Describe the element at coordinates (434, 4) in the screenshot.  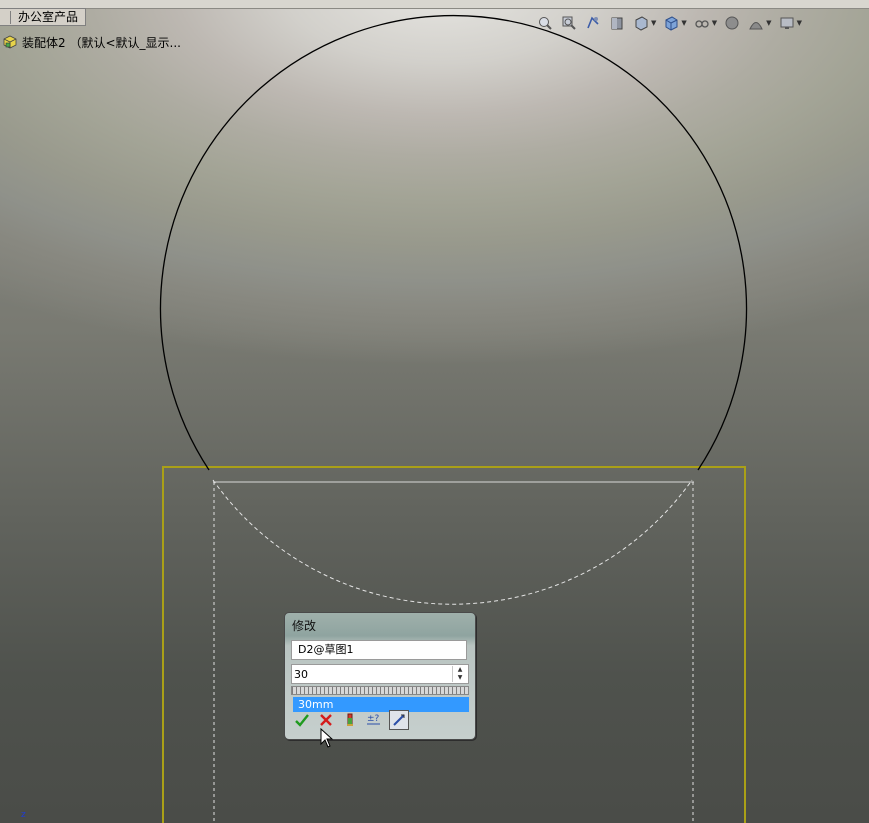
I see `title-strip` at that location.